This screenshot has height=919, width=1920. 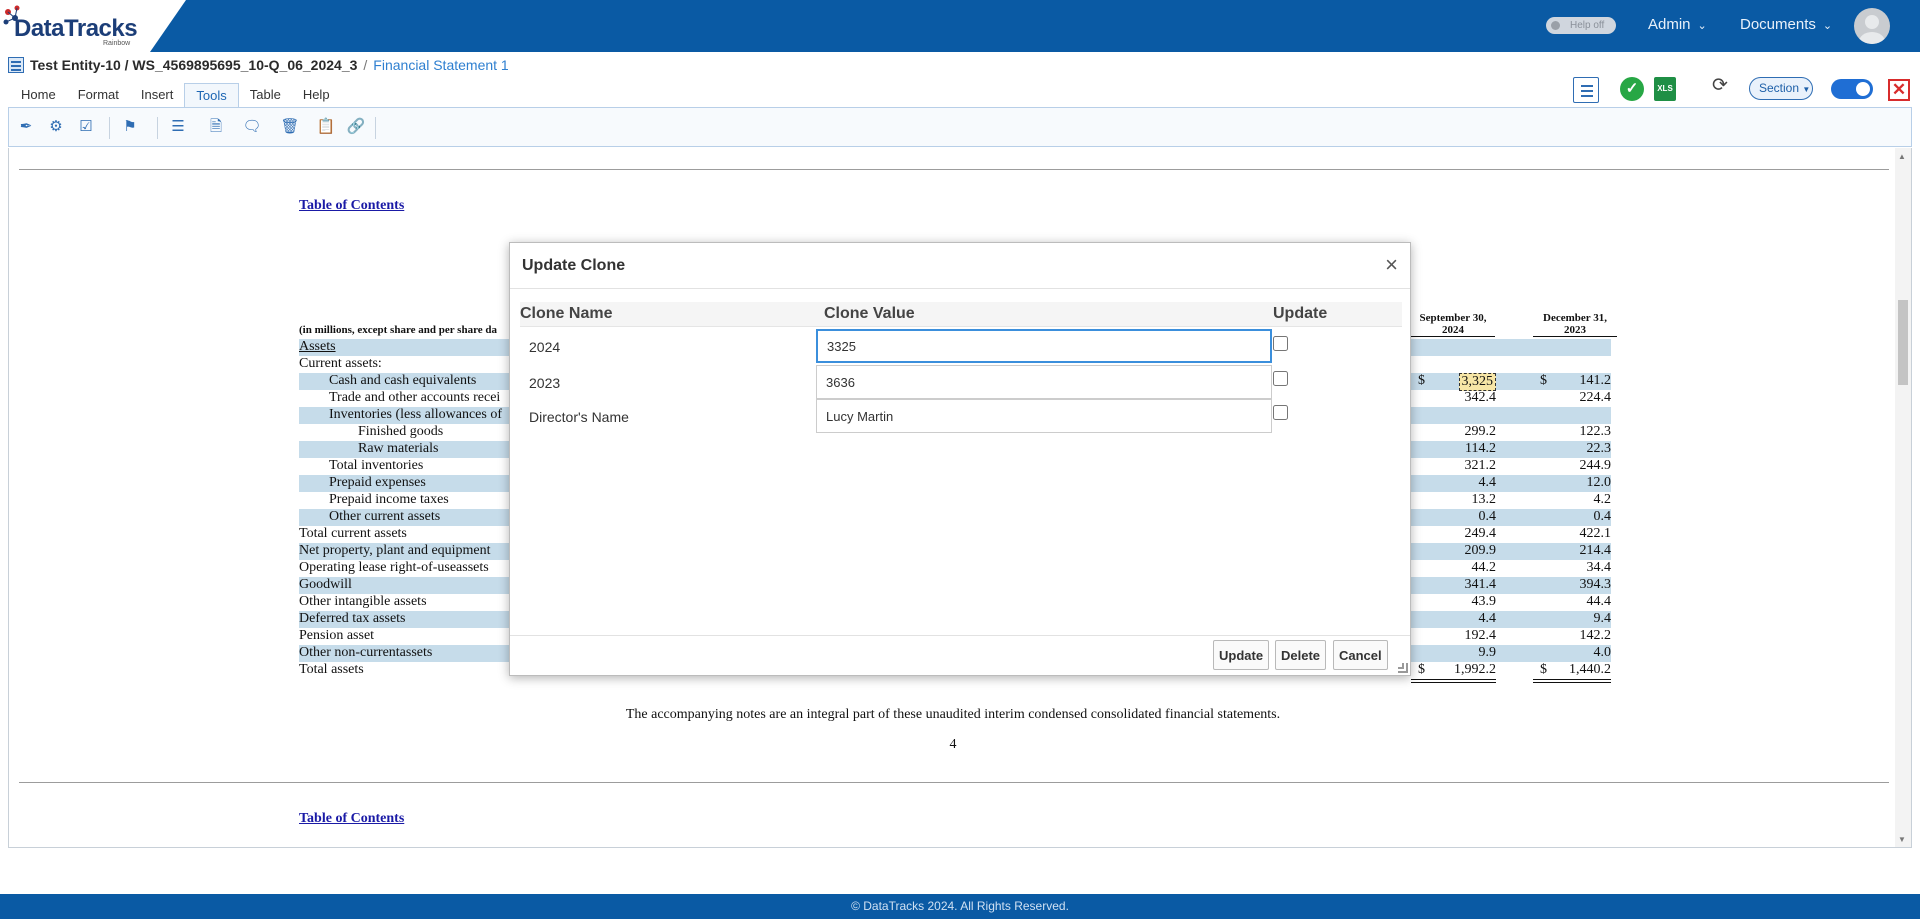 I want to click on dialog-title: Update Clone, so click(x=574, y=265).